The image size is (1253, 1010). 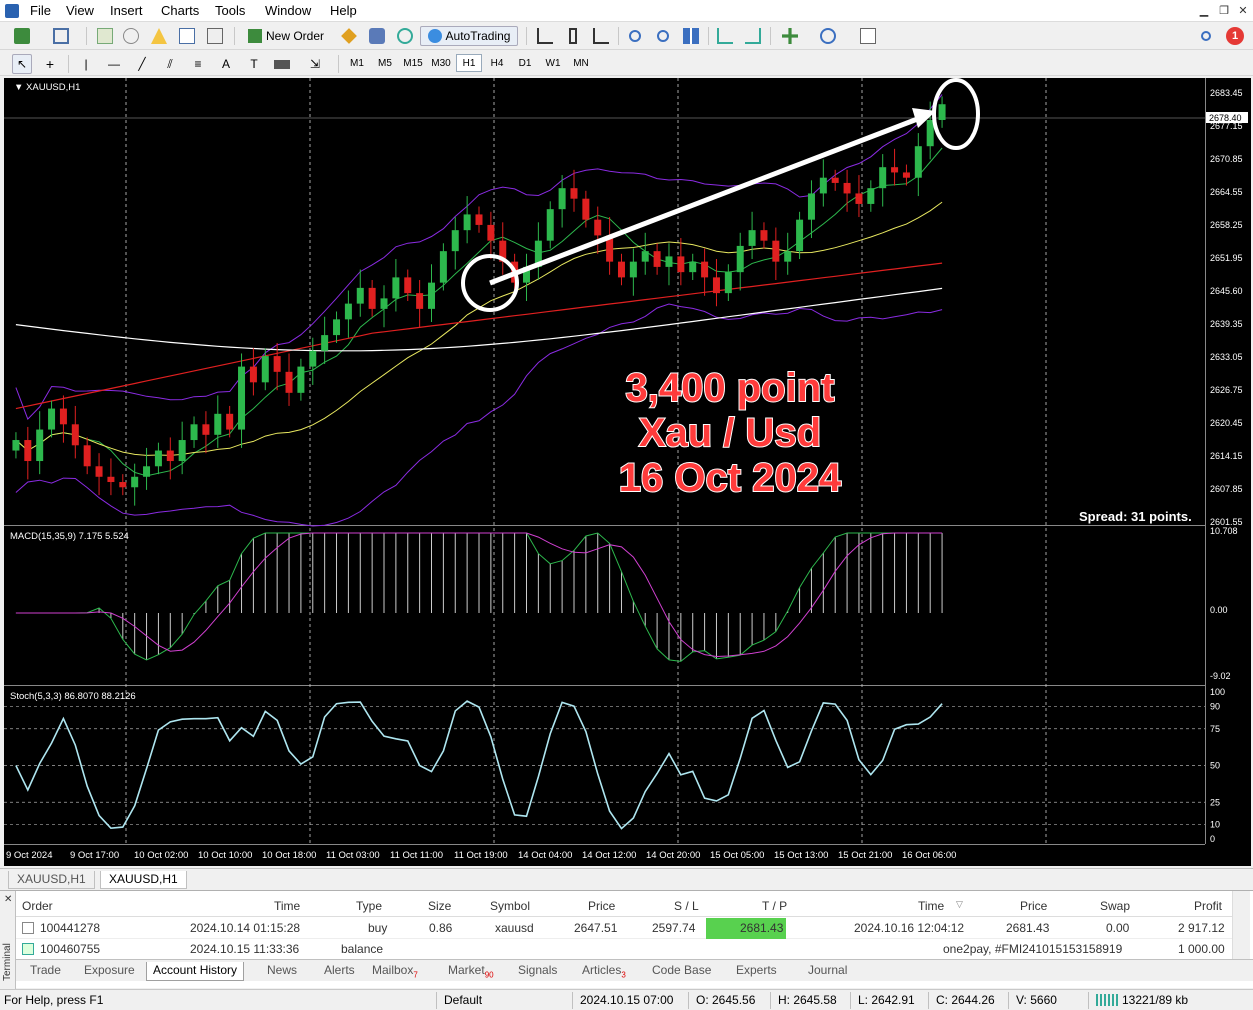 What do you see at coordinates (45, 971) in the screenshot?
I see `terminal-tab-trade: Trade` at bounding box center [45, 971].